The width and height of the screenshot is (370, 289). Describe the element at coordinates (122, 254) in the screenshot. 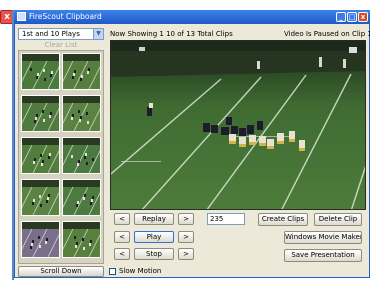

I see `stop-prev-button: <` at that location.